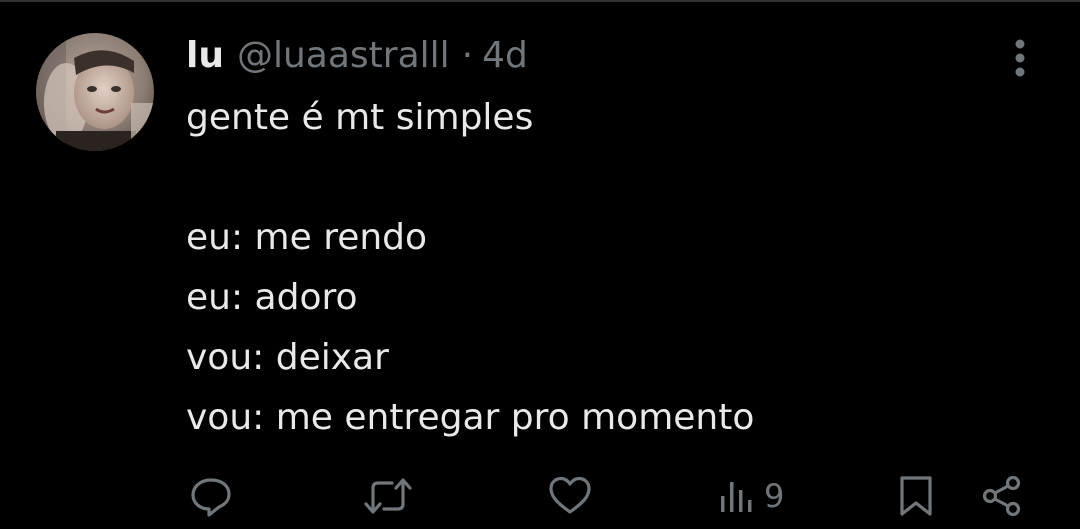 Image resolution: width=1080 pixels, height=529 pixels. I want to click on tweet-line: vou: me entregar pro momento, so click(470, 417).